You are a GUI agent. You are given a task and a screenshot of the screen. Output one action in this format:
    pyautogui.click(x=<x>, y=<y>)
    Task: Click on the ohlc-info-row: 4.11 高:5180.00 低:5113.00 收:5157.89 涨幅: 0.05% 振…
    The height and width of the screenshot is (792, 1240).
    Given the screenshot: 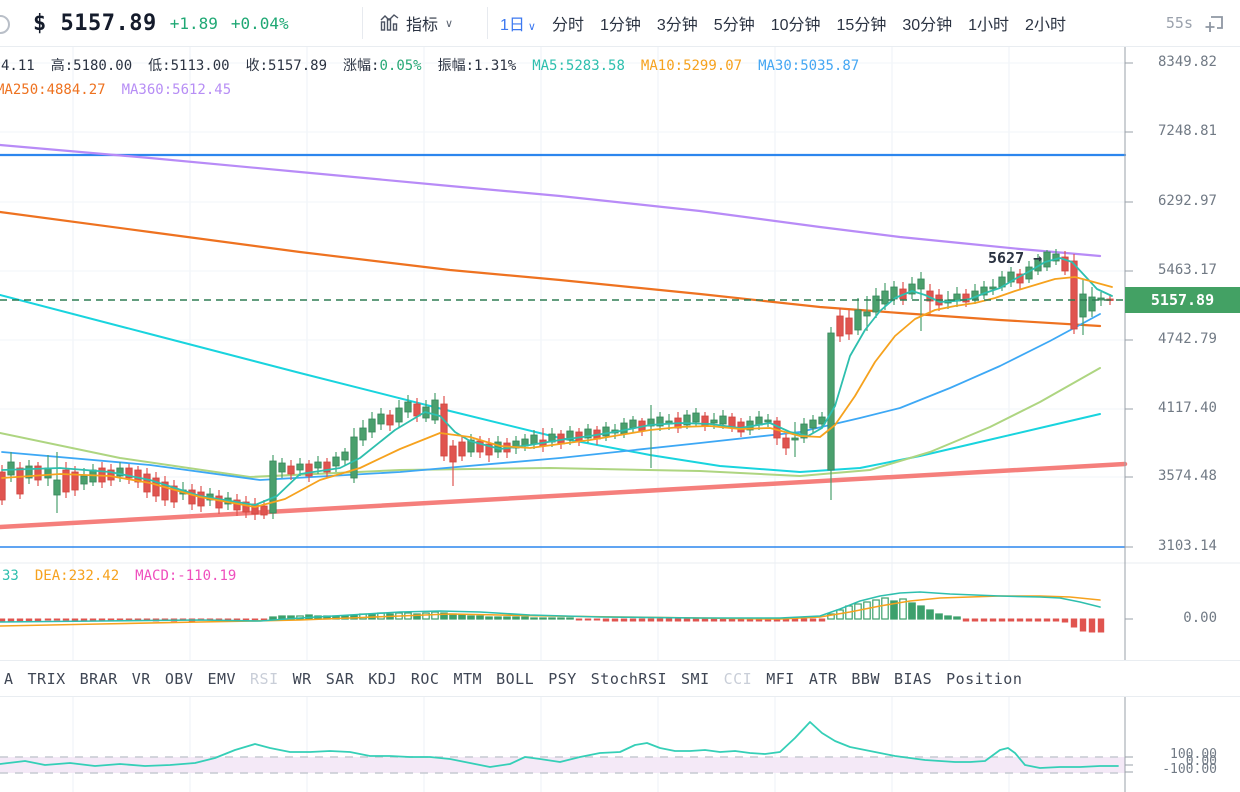 What is the action you would take?
    pyautogui.click(x=438, y=65)
    